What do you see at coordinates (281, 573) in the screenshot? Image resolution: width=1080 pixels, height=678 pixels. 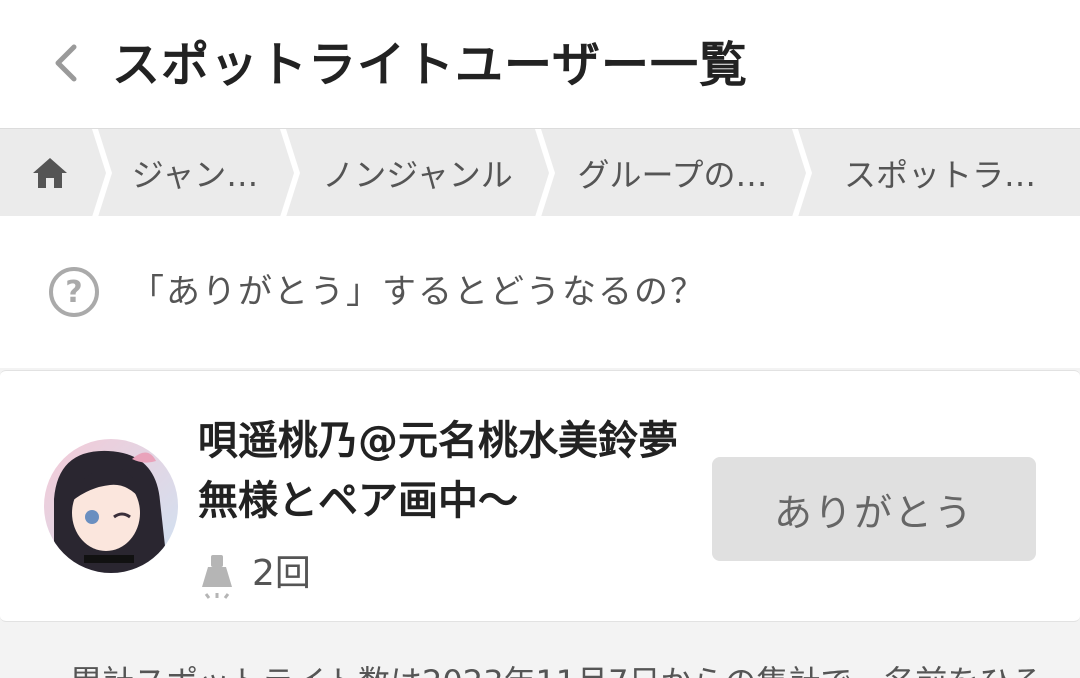 I see `spotlight-count: 2回` at bounding box center [281, 573].